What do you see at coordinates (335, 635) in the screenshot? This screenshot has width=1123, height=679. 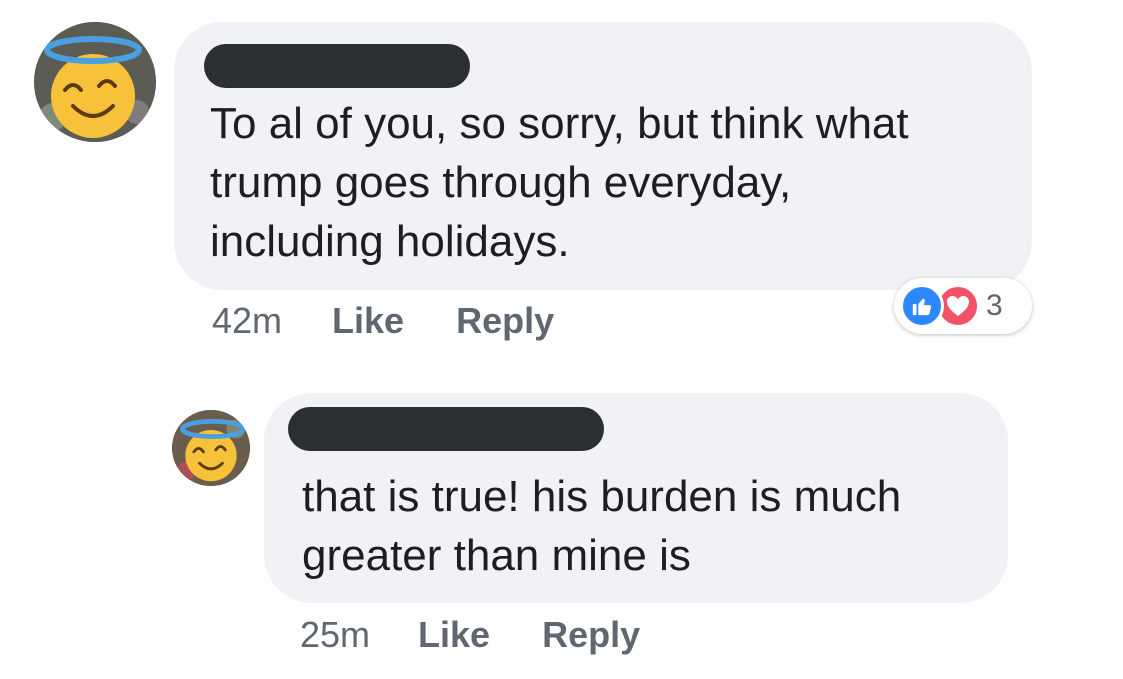 I see `reply-timestamp: 25m` at bounding box center [335, 635].